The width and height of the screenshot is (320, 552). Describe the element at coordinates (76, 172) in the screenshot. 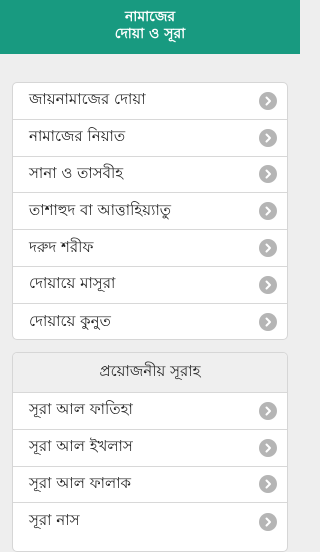

I see `list-item-label: সানা ও তাসবীহ` at that location.